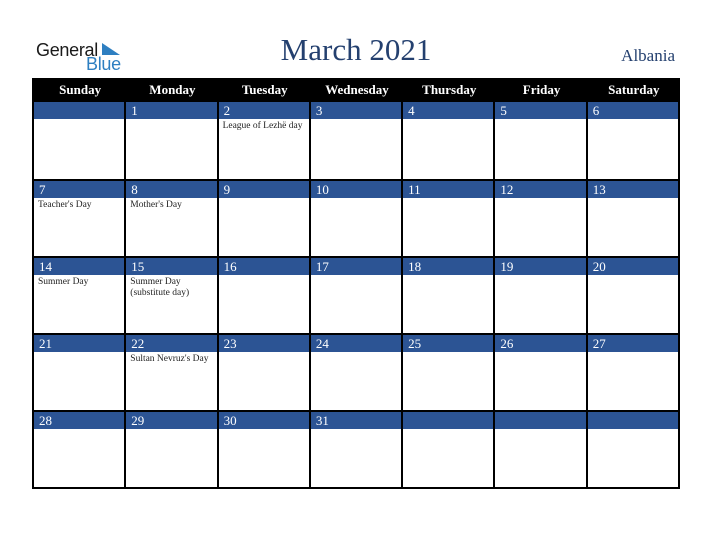 The width and height of the screenshot is (712, 550). I want to click on day-cell: 16, so click(264, 294).